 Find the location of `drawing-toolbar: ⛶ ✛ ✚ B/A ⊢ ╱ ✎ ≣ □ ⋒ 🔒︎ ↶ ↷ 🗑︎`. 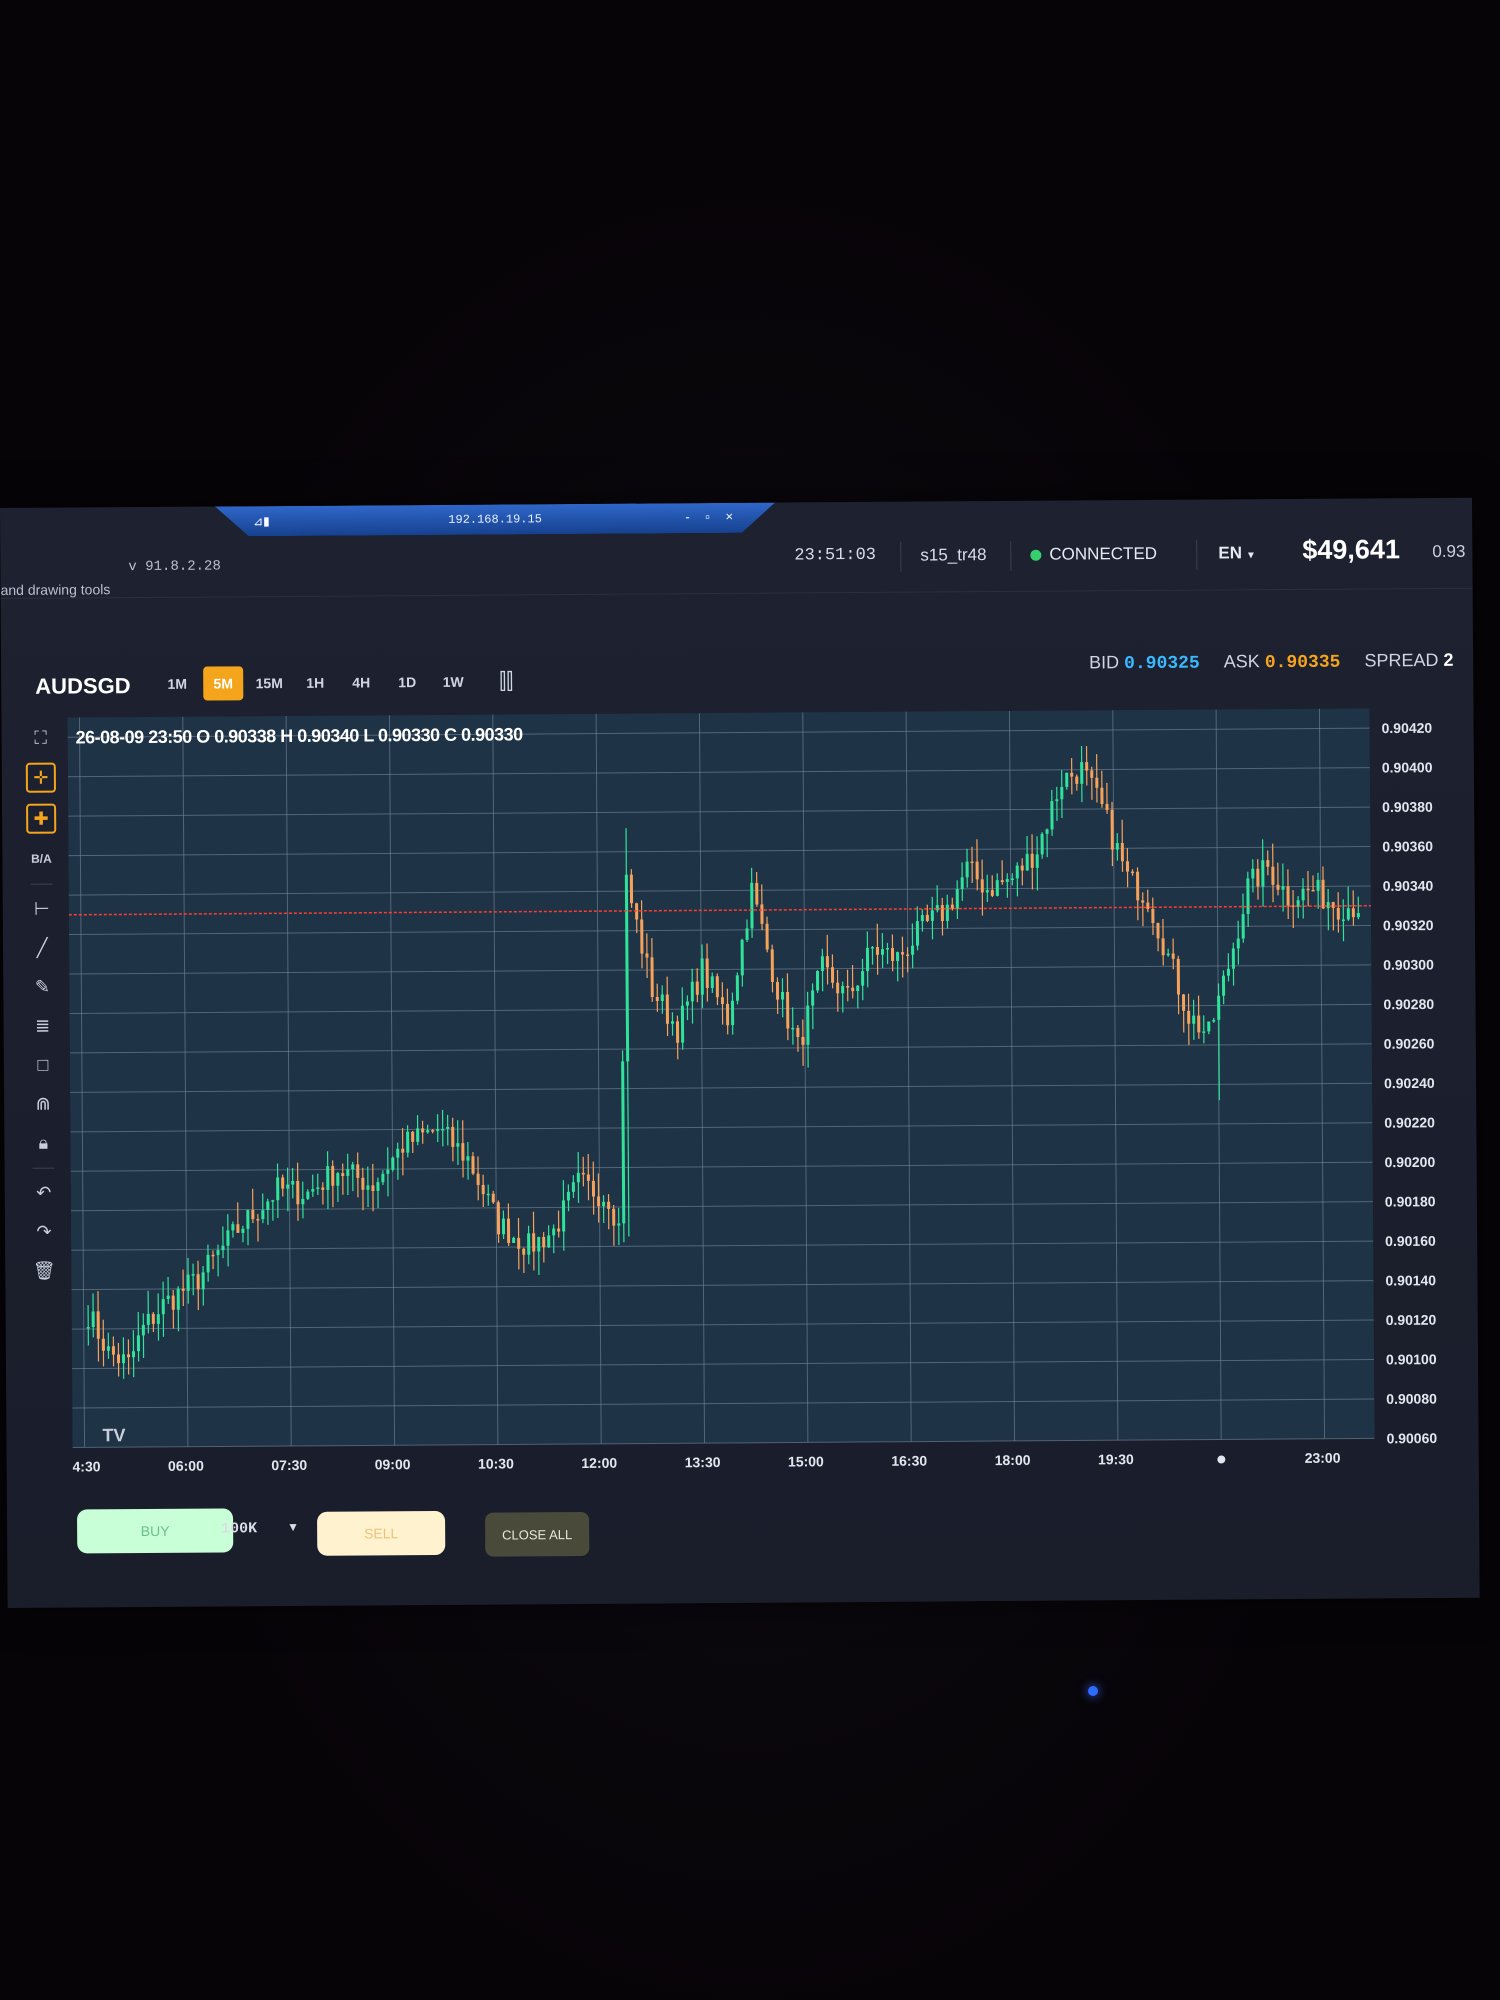

drawing-toolbar: ⛶ ✛ ✚ B/A ⊢ ╱ ✎ ≣ □ ⋒ 🔒︎ ↶ ↷ 🗑︎ is located at coordinates (42, 1010).